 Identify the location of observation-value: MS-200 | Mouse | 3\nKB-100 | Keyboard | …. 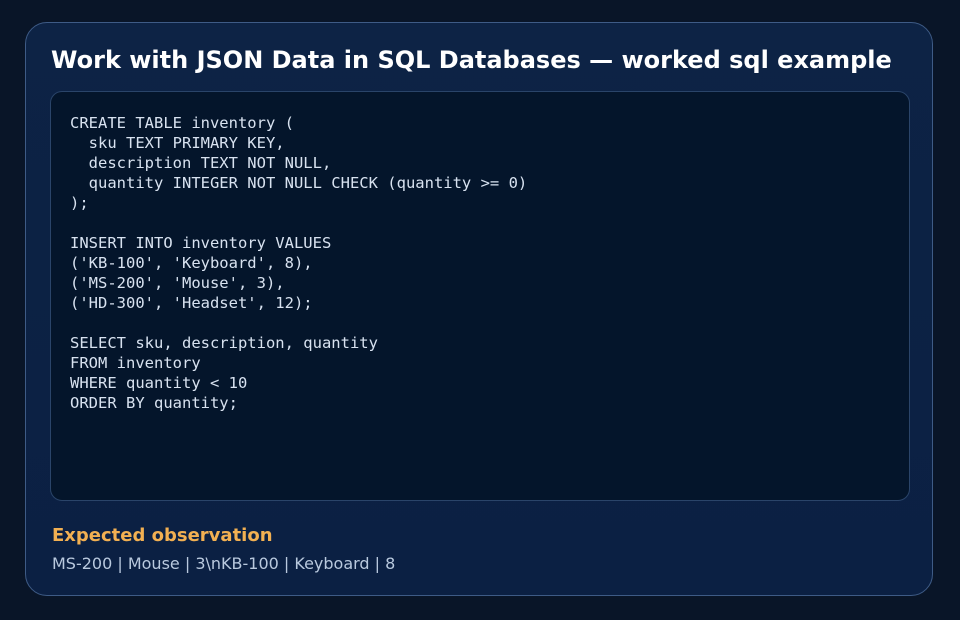
(224, 563).